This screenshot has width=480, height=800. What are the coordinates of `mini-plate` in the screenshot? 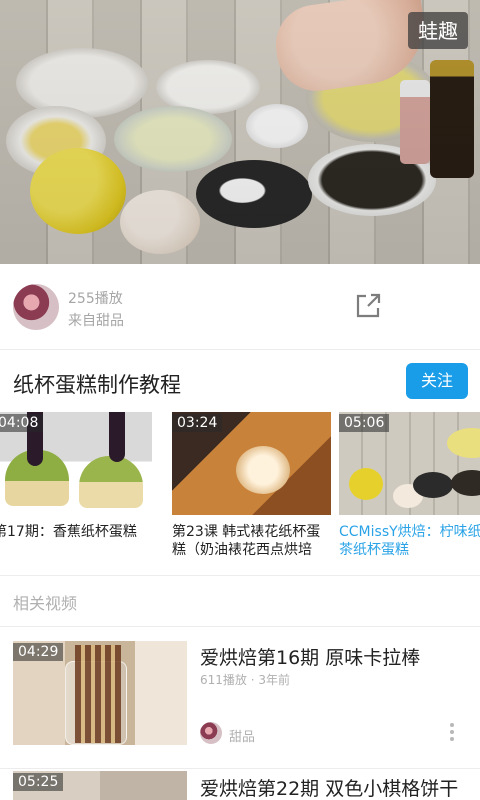 It's located at (433, 485).